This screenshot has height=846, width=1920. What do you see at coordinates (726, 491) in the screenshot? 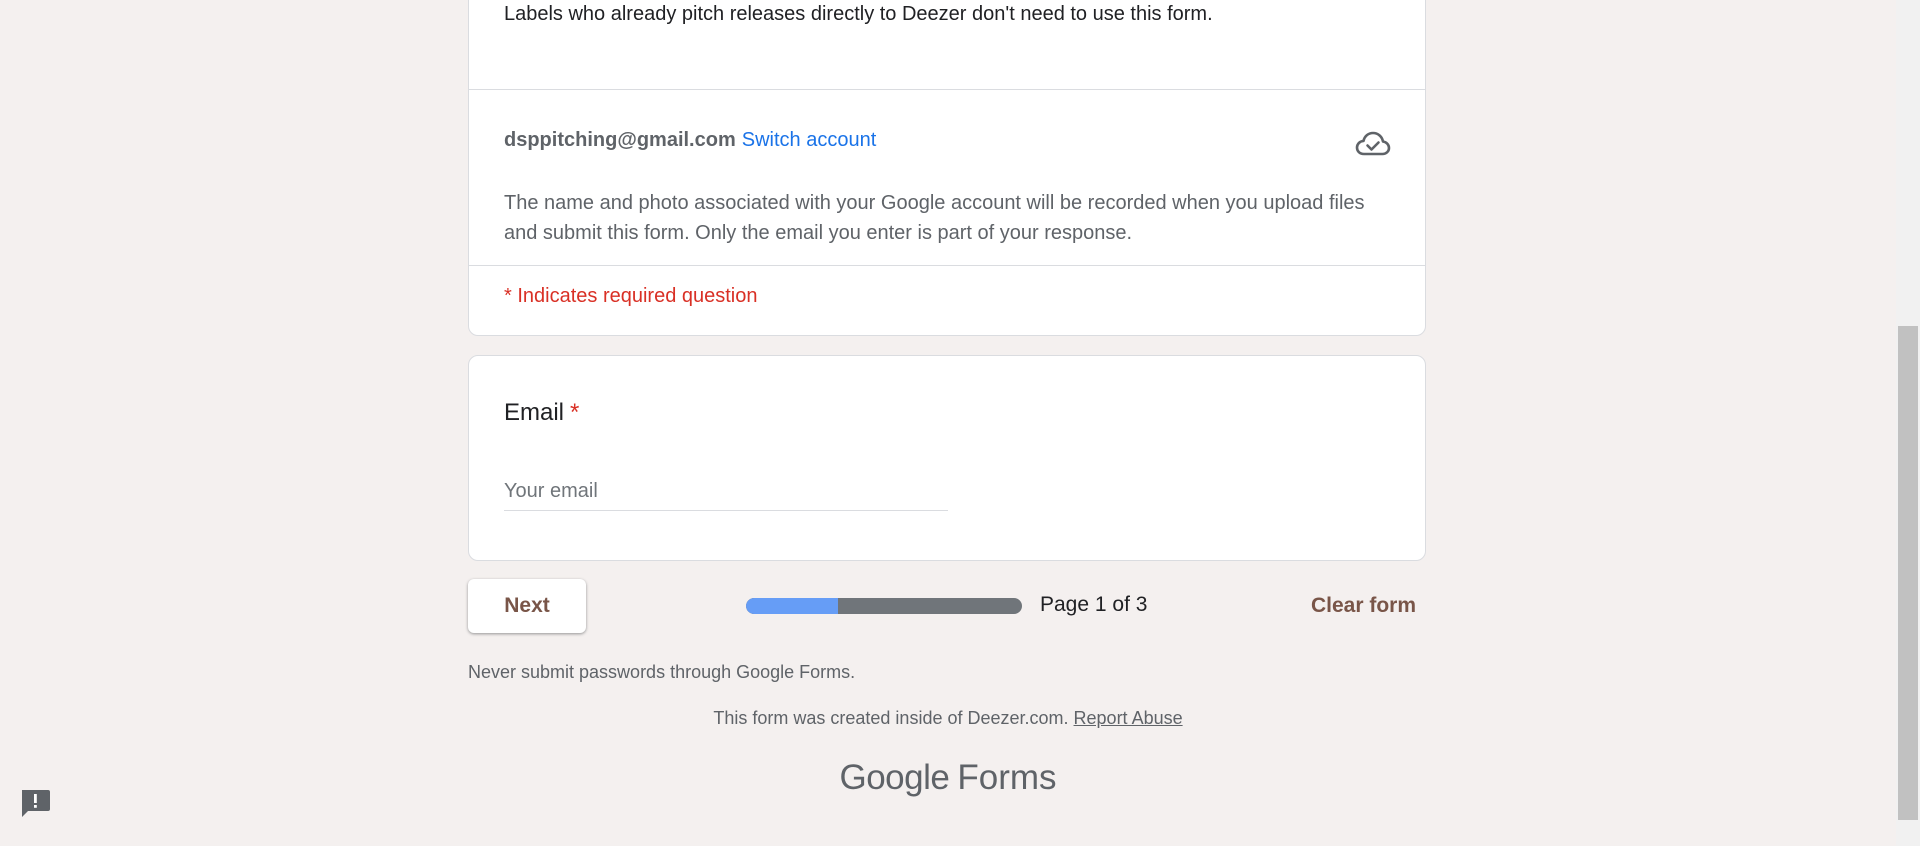
I see `email-input` at bounding box center [726, 491].